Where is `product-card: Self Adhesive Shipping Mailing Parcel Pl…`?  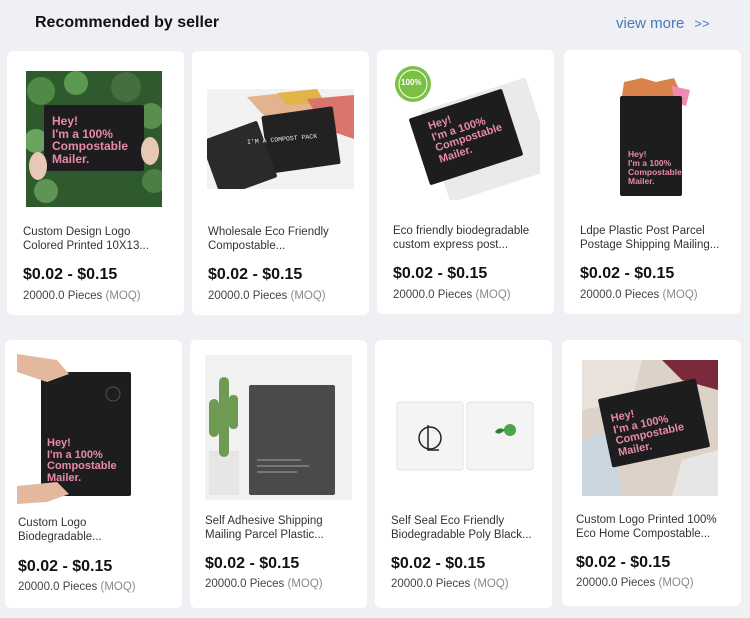
product-card: Self Adhesive Shipping Mailing Parcel Pl… is located at coordinates (278, 474).